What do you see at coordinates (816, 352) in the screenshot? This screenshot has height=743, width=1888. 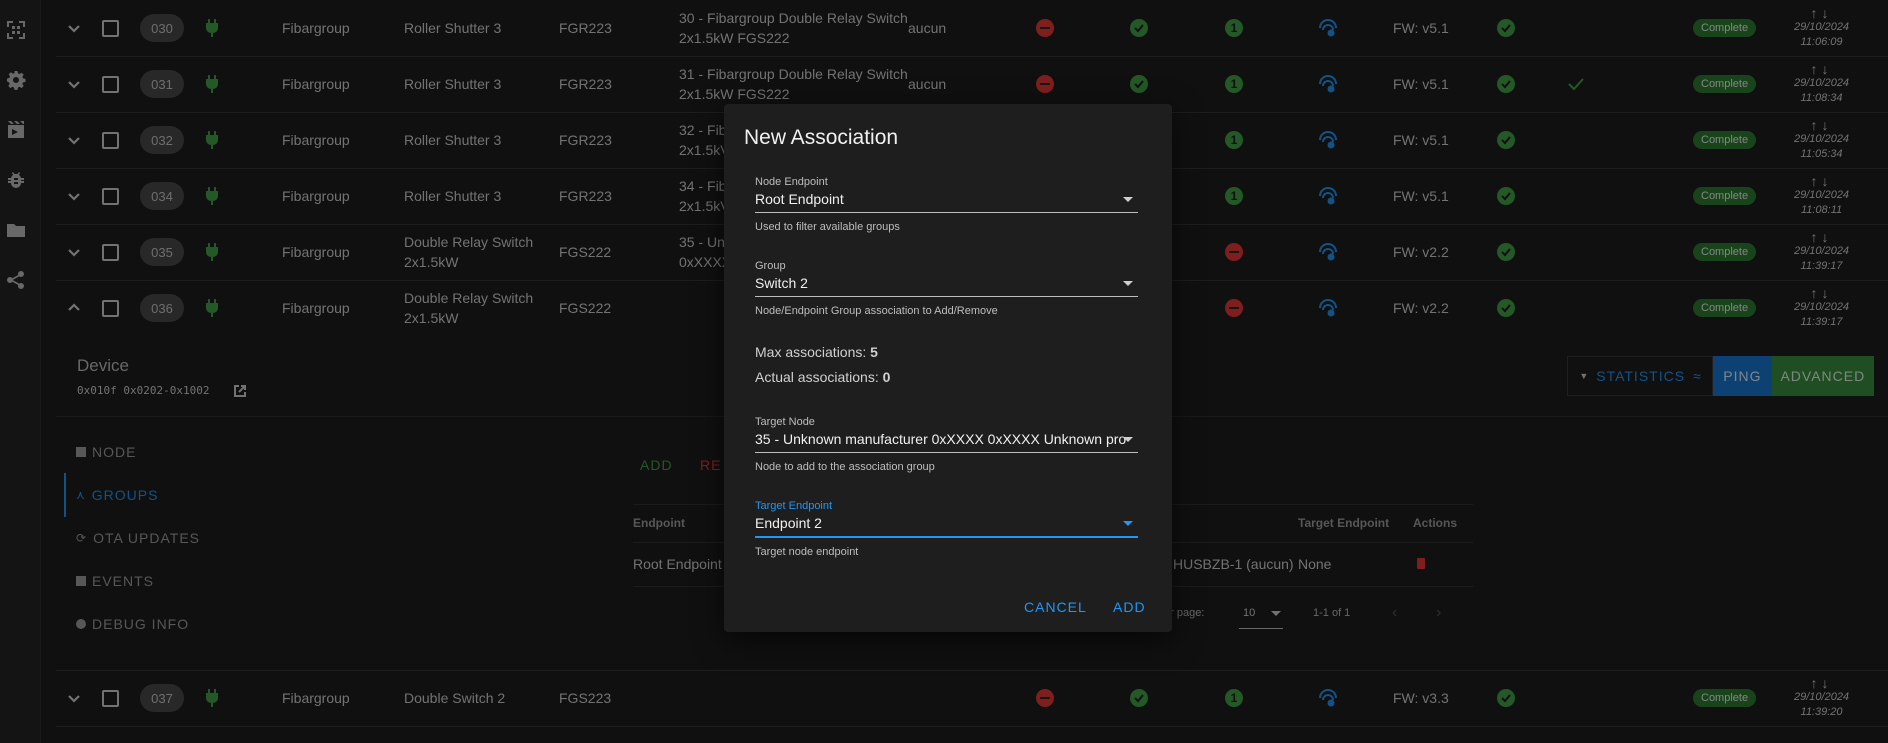 I see `max-associations: Max associations: 5` at bounding box center [816, 352].